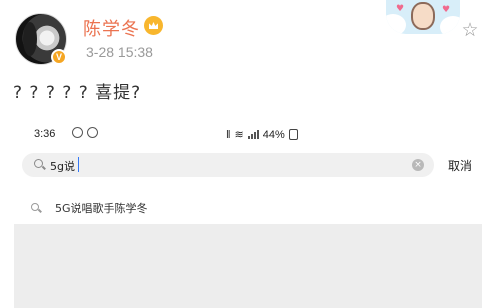 The width and height of the screenshot is (499, 308). I want to click on list-item: 5G说唱歌手陈学冬, so click(248, 208).